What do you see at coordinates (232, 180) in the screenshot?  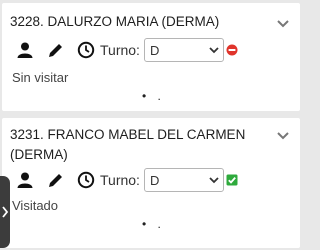 I see `green-check-square-icon` at bounding box center [232, 180].